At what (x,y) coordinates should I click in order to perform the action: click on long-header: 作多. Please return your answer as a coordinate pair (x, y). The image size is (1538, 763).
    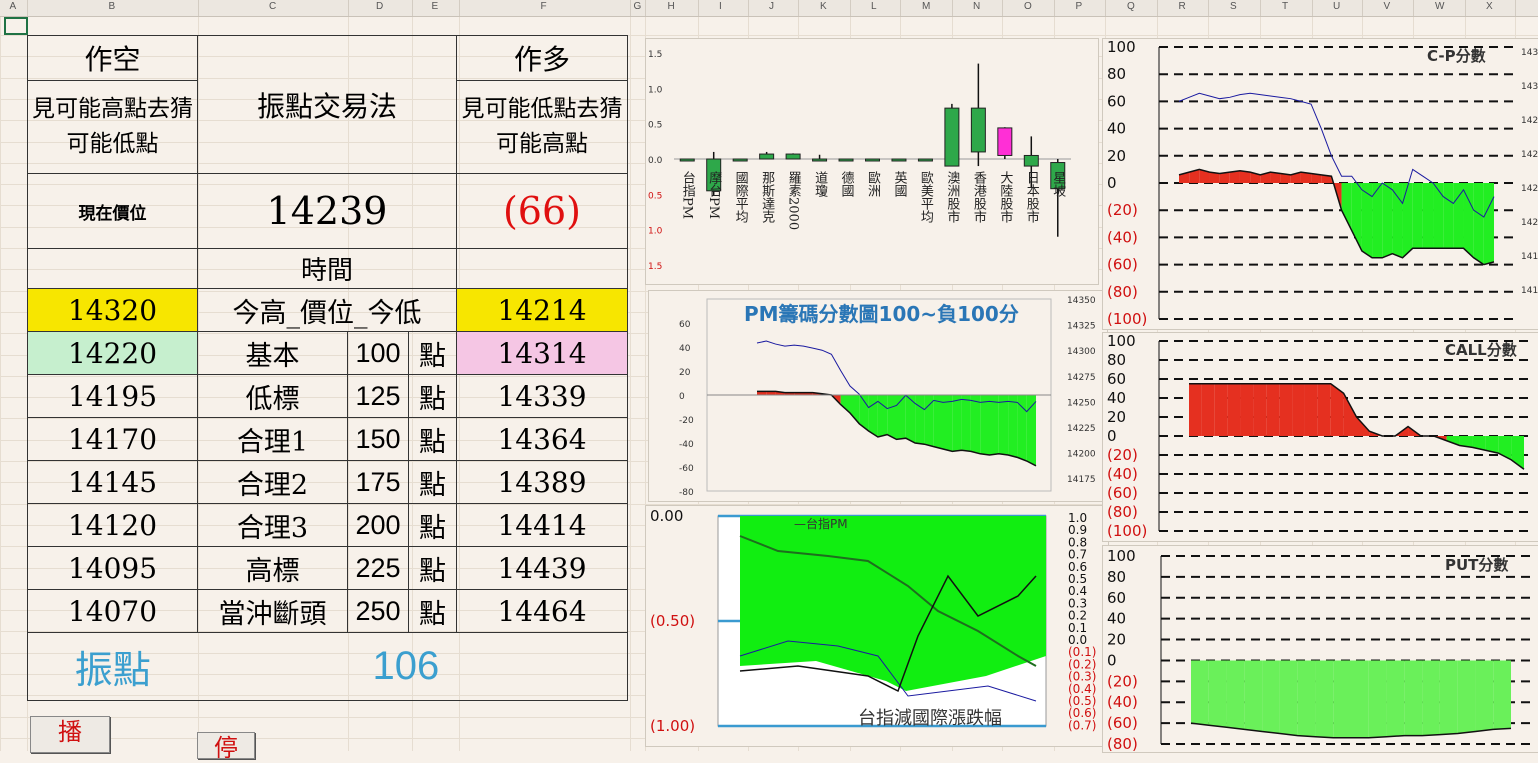
    Looking at the image, I should click on (542, 58).